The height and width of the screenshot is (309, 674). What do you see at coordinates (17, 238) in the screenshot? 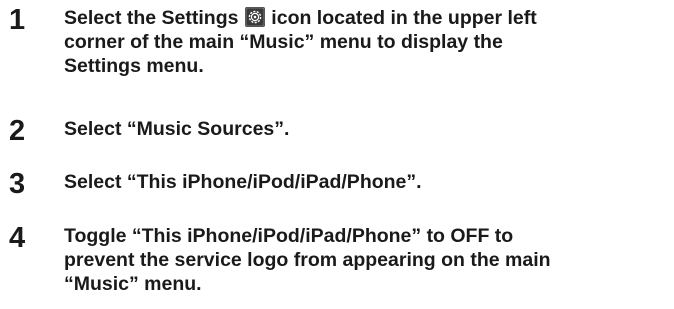
I see `step-number: 4` at bounding box center [17, 238].